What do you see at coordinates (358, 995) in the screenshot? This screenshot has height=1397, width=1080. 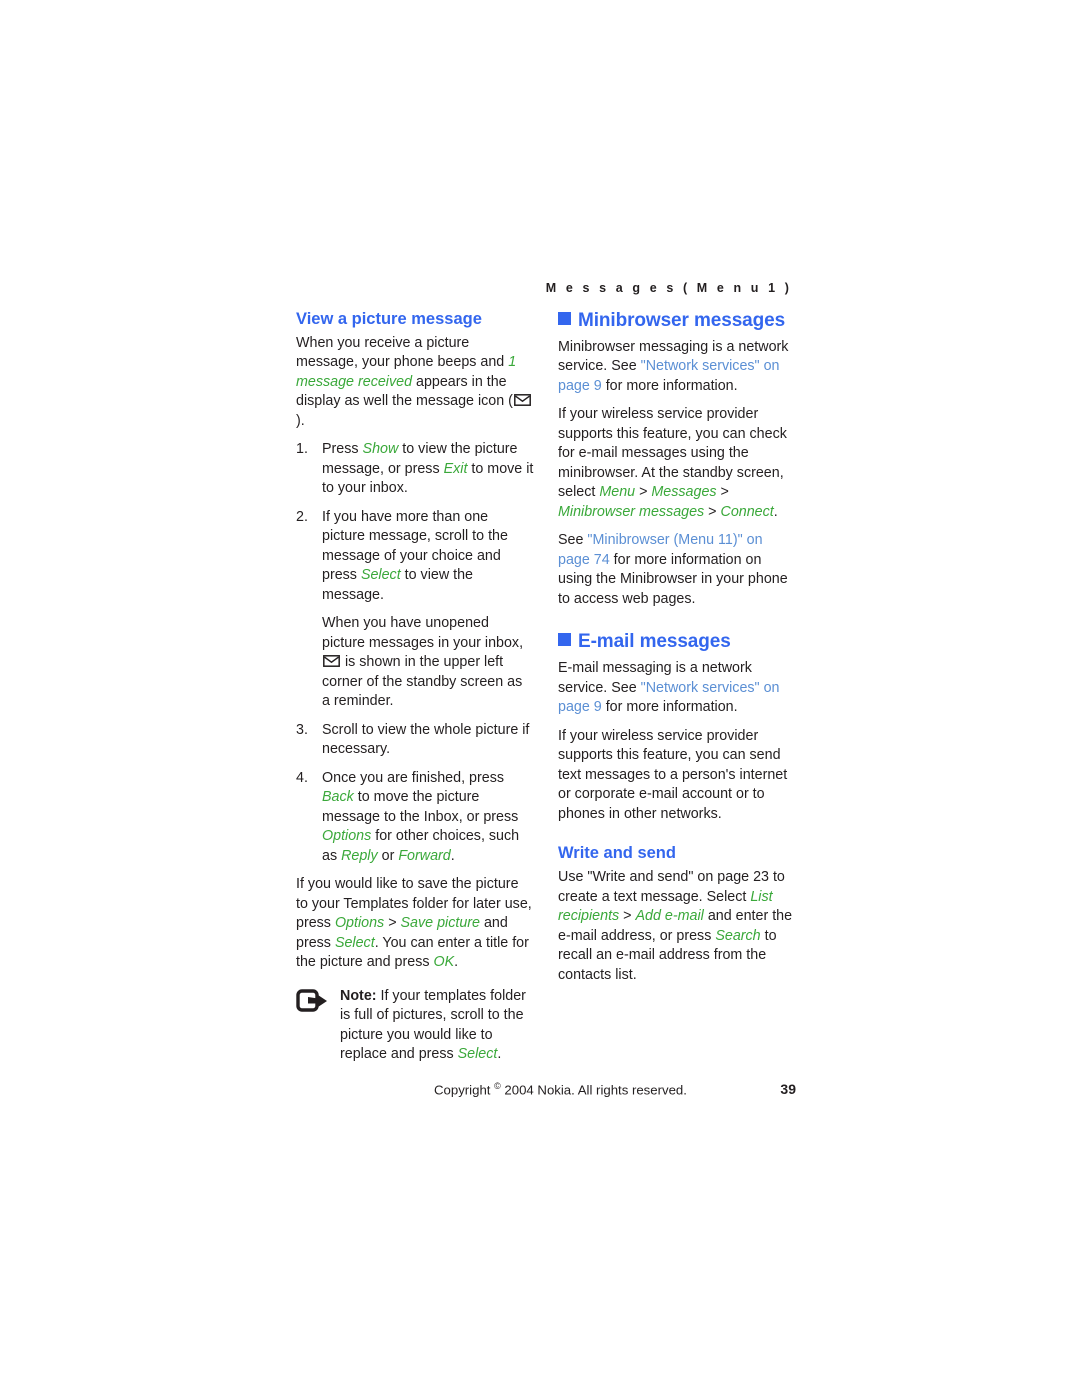 I see `note-label: Note:` at bounding box center [358, 995].